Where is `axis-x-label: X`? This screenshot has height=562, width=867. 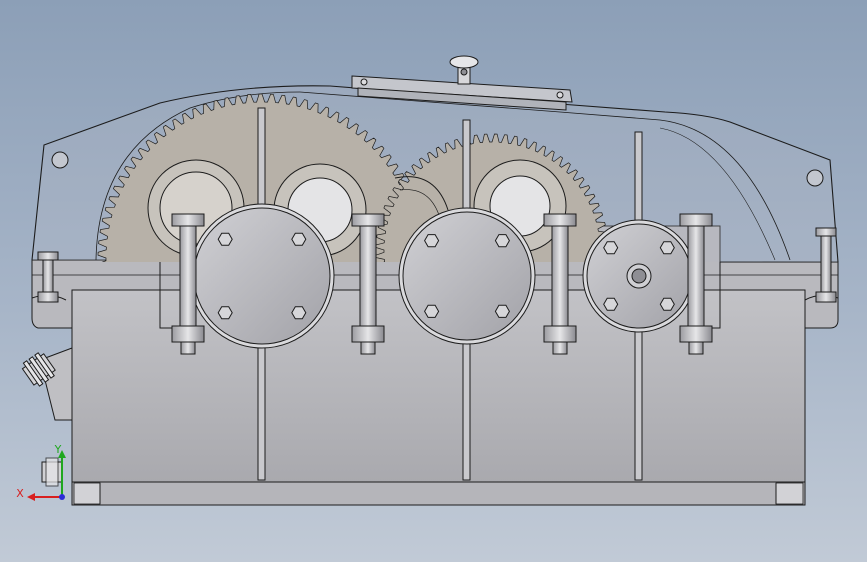
axis-x-label: X is located at coordinates (20, 493).